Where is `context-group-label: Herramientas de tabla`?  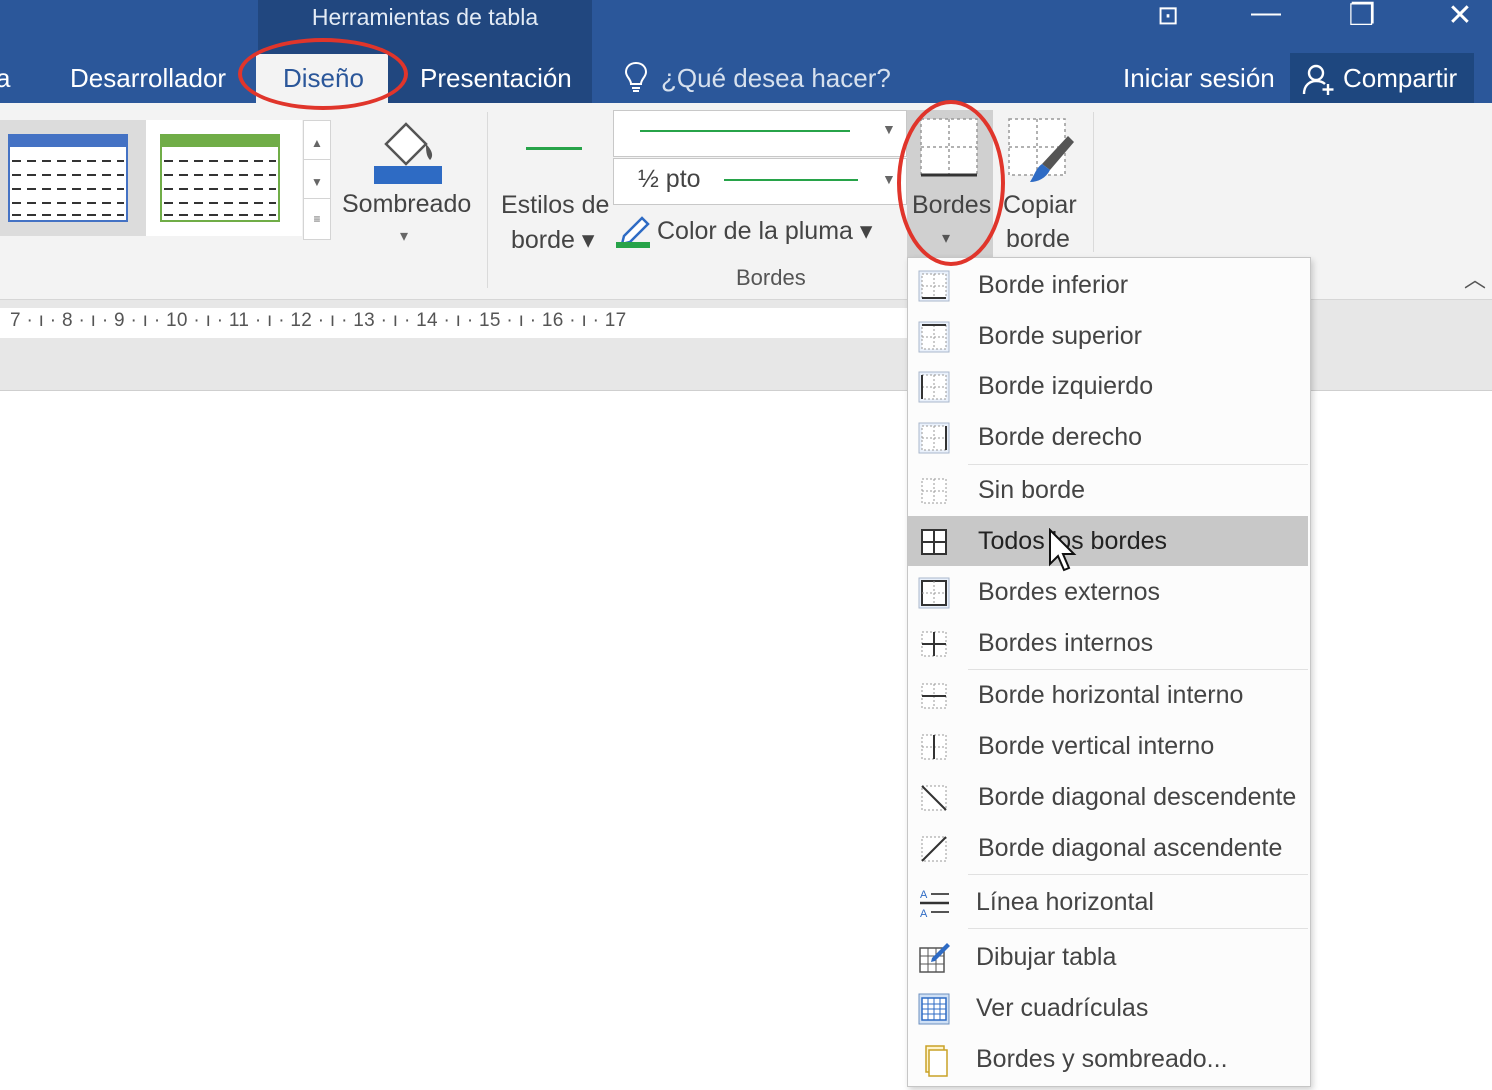 context-group-label: Herramientas de tabla is located at coordinates (425, 17).